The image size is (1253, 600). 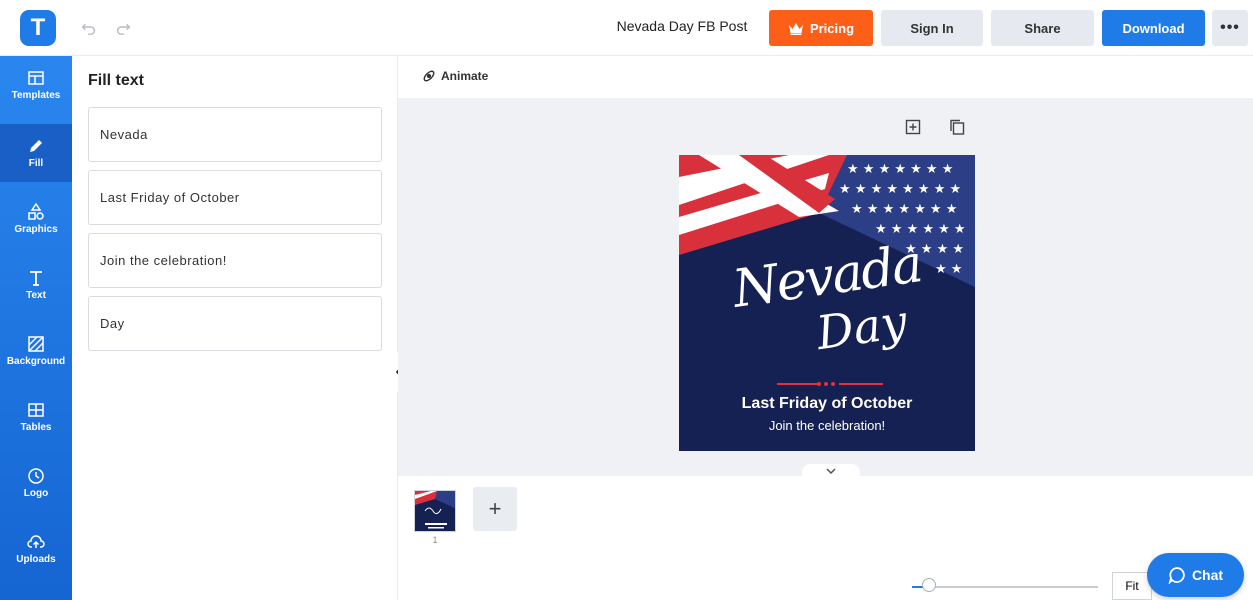 I want to click on document-title: Nevada Day FB Post, so click(x=682, y=26).